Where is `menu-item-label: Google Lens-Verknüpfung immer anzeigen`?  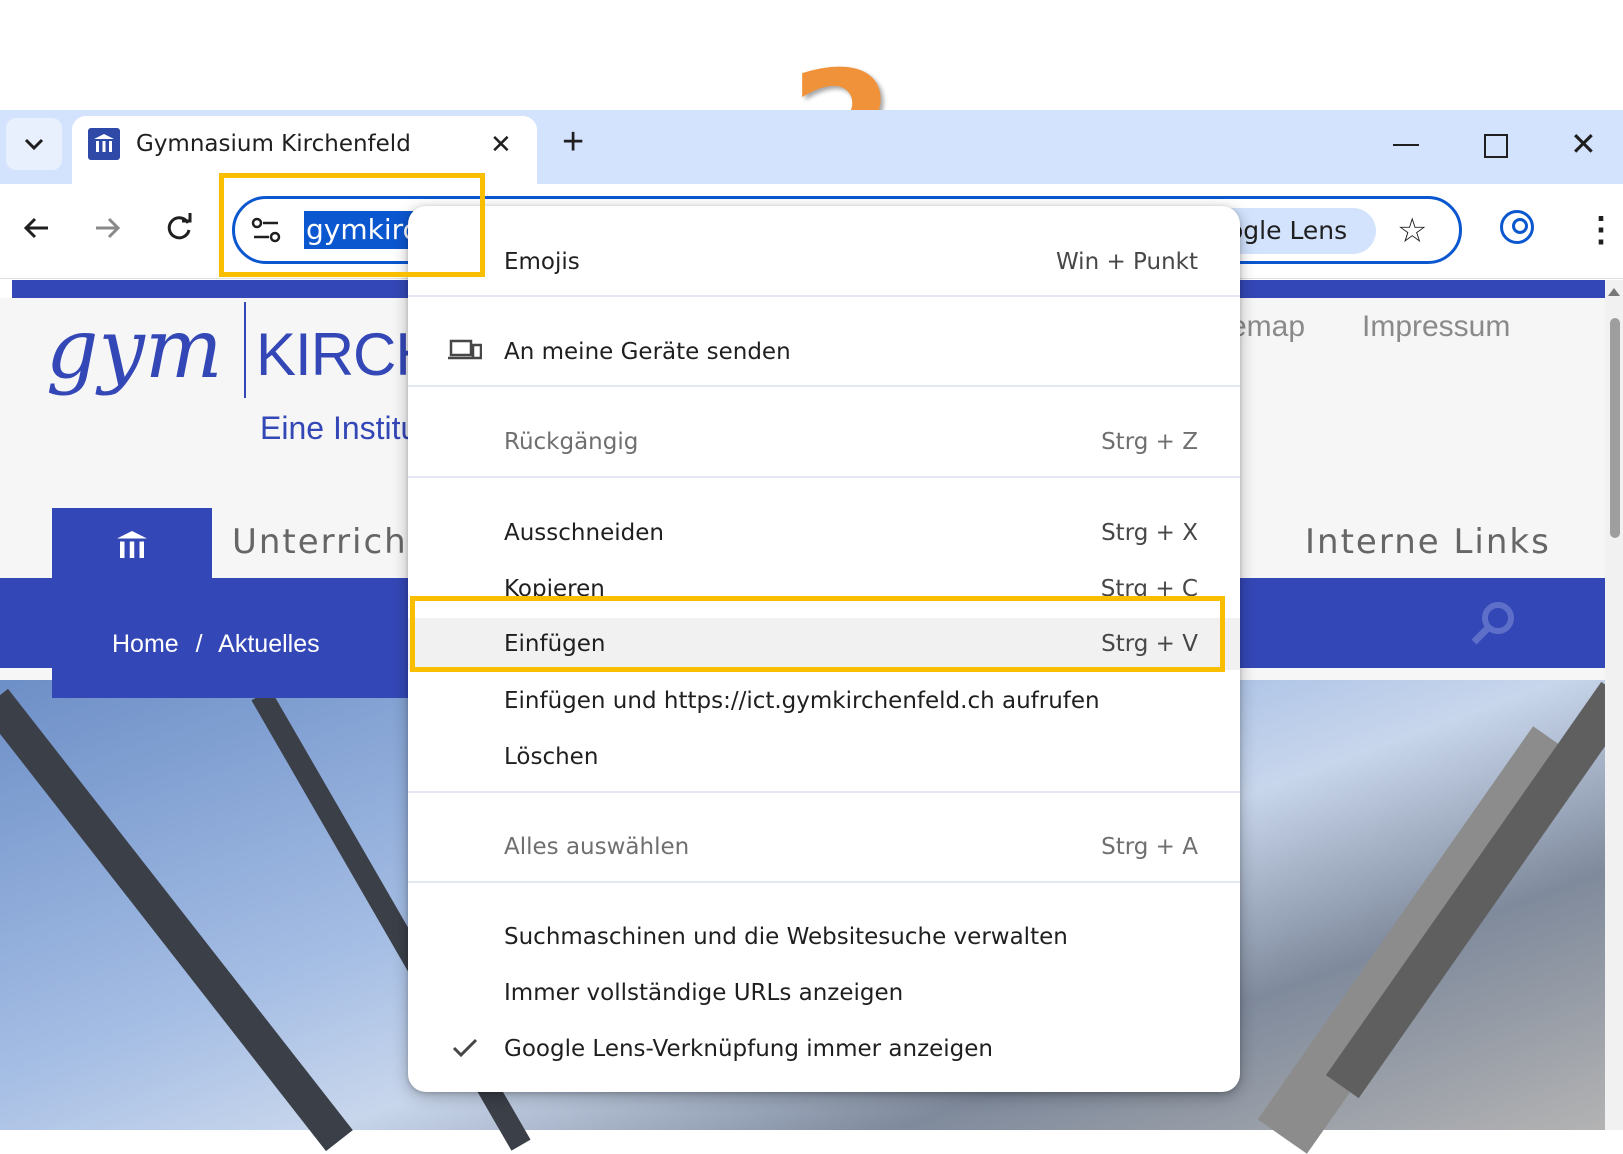 menu-item-label: Google Lens-Verknüpfung immer anzeigen is located at coordinates (749, 1049).